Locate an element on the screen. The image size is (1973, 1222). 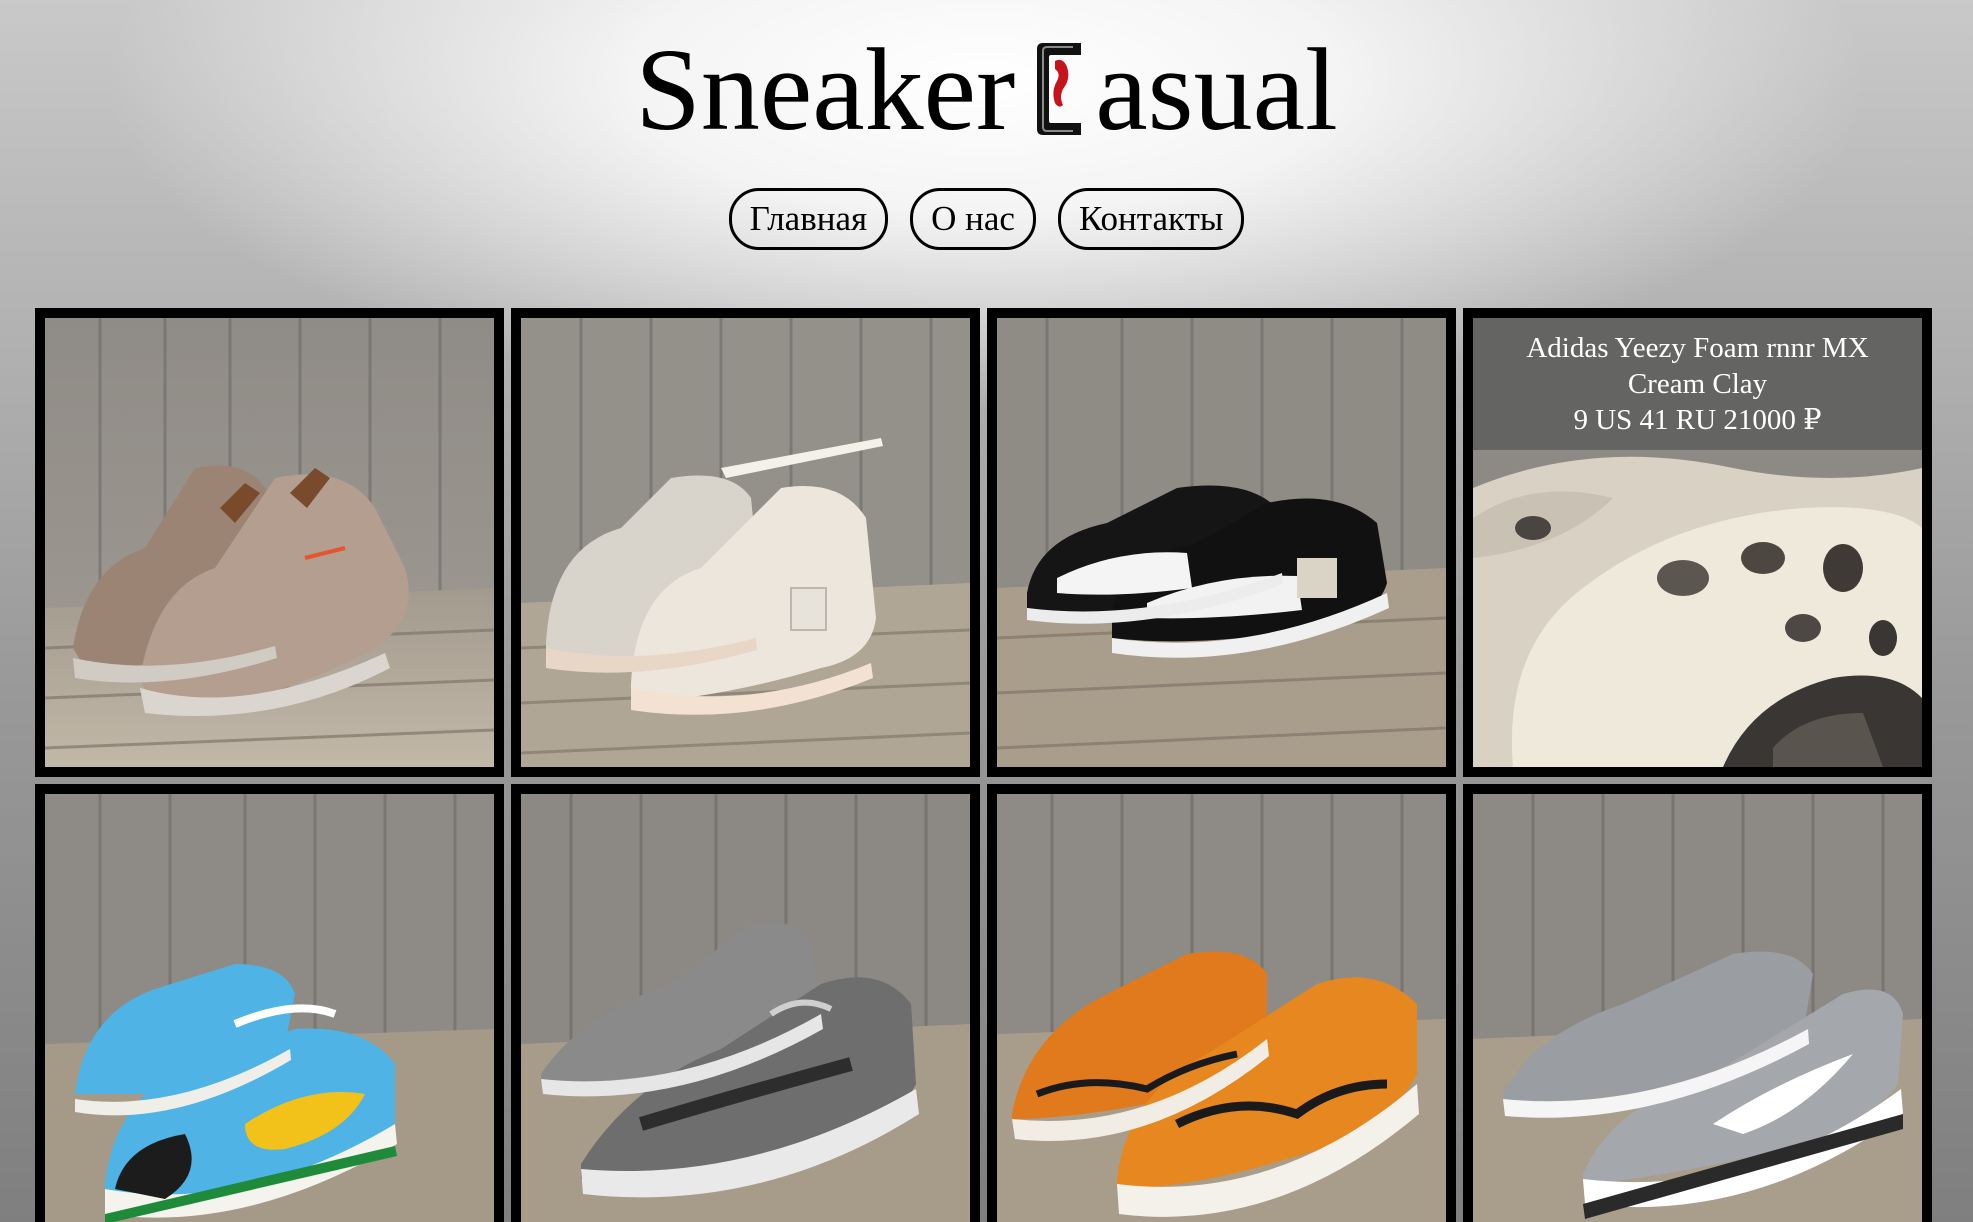
orange-skeleton-low-top-sneakers-image is located at coordinates (1221, 1008).